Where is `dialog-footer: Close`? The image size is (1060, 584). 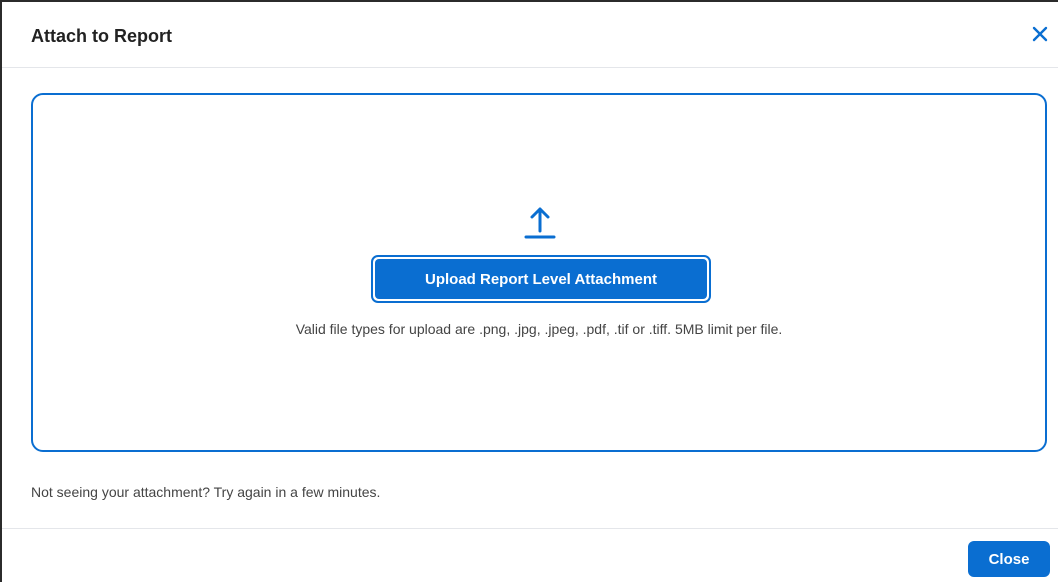
dialog-footer: Close is located at coordinates (530, 556).